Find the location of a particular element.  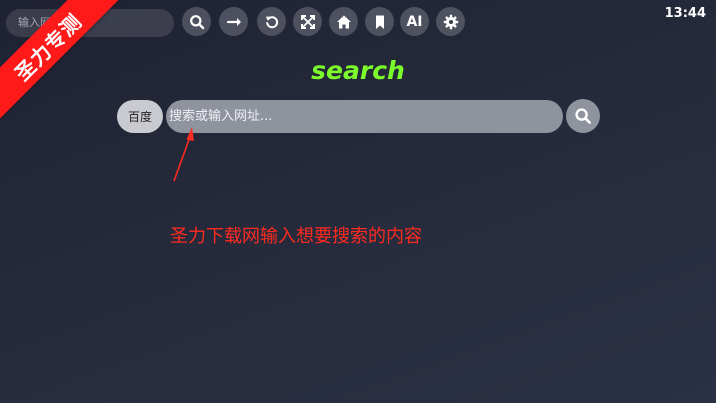

ai-icon: AI is located at coordinates (414, 21).